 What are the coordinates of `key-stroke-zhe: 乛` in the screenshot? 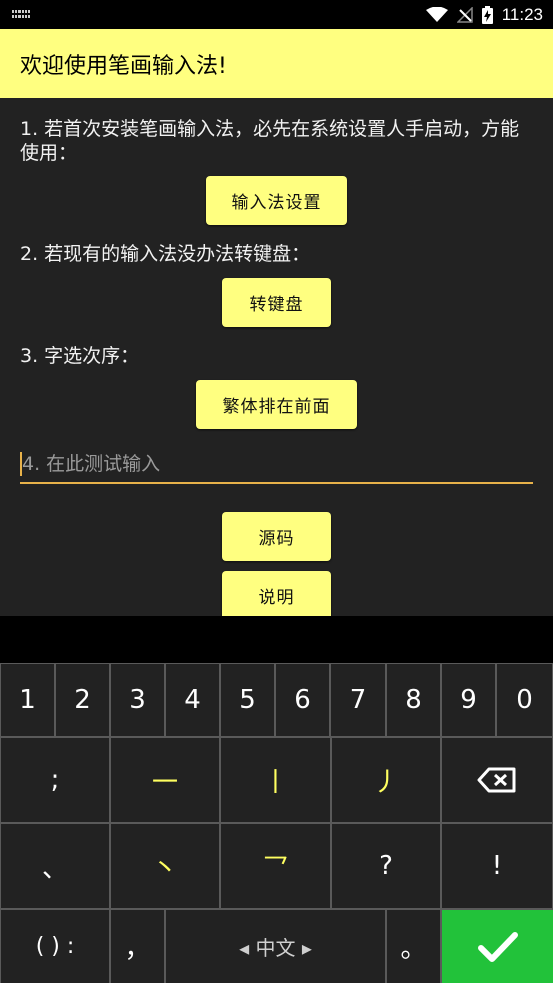 It's located at (275, 866).